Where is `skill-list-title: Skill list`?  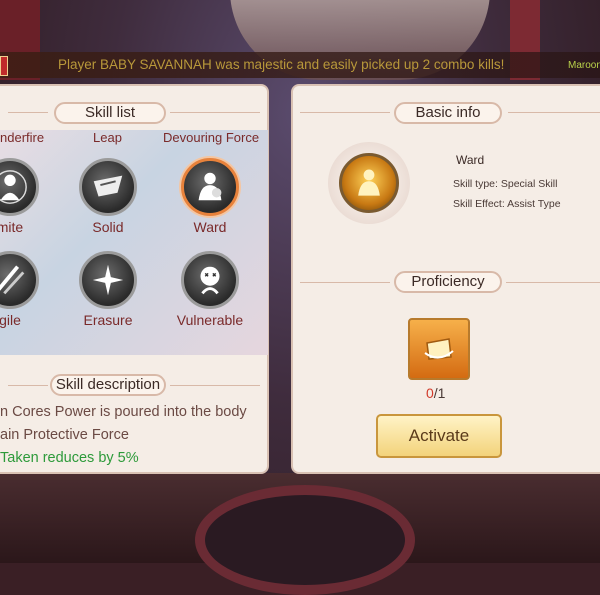 skill-list-title: Skill list is located at coordinates (110, 113).